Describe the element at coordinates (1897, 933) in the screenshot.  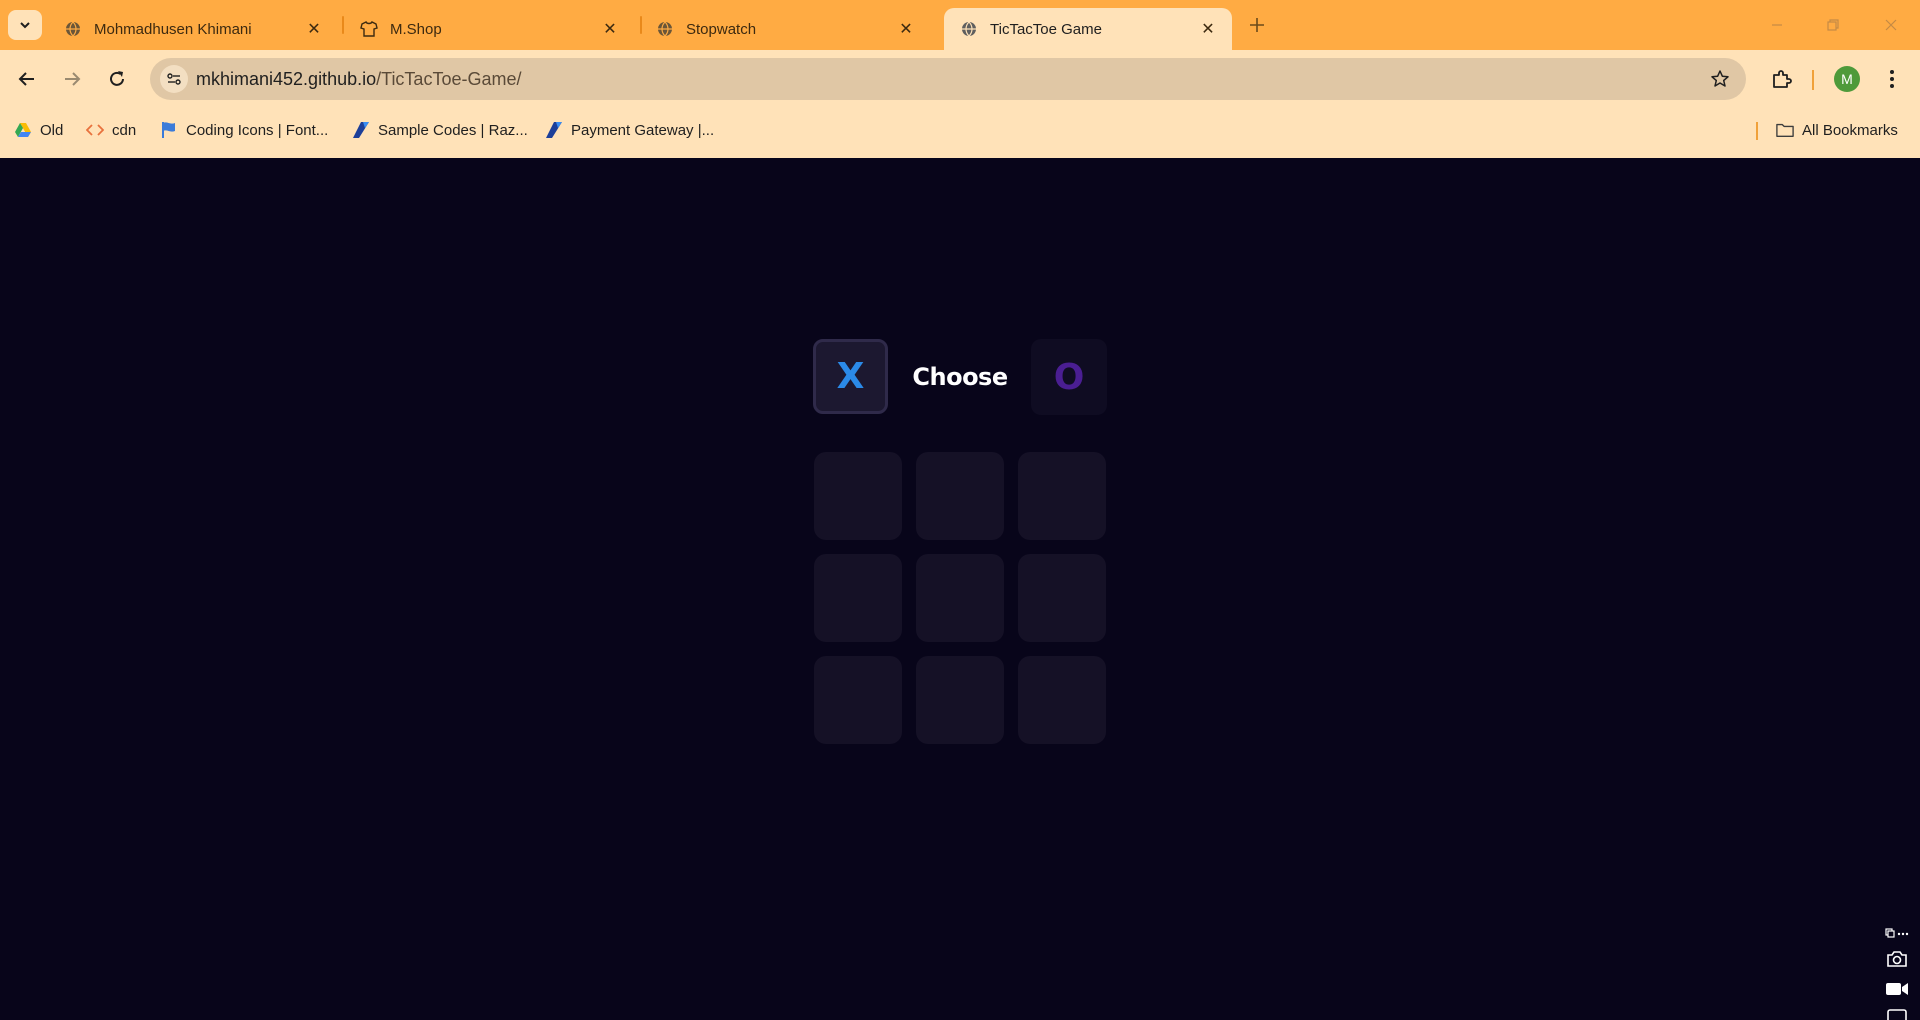
I see `capture-options-icon` at that location.